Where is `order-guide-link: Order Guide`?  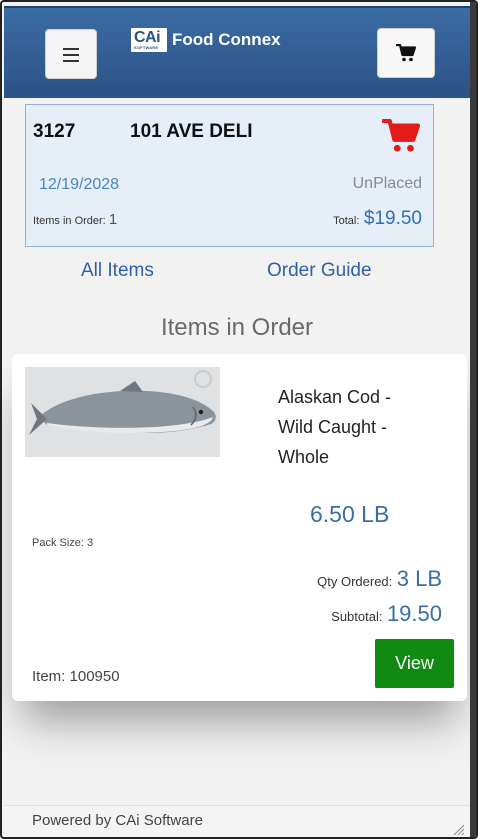 order-guide-link: Order Guide is located at coordinates (319, 271).